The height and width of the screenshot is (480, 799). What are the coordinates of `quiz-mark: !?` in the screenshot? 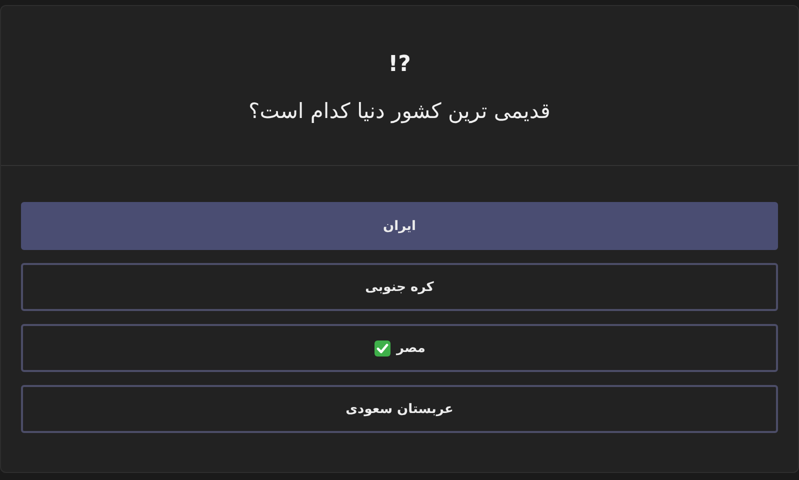 It's located at (399, 64).